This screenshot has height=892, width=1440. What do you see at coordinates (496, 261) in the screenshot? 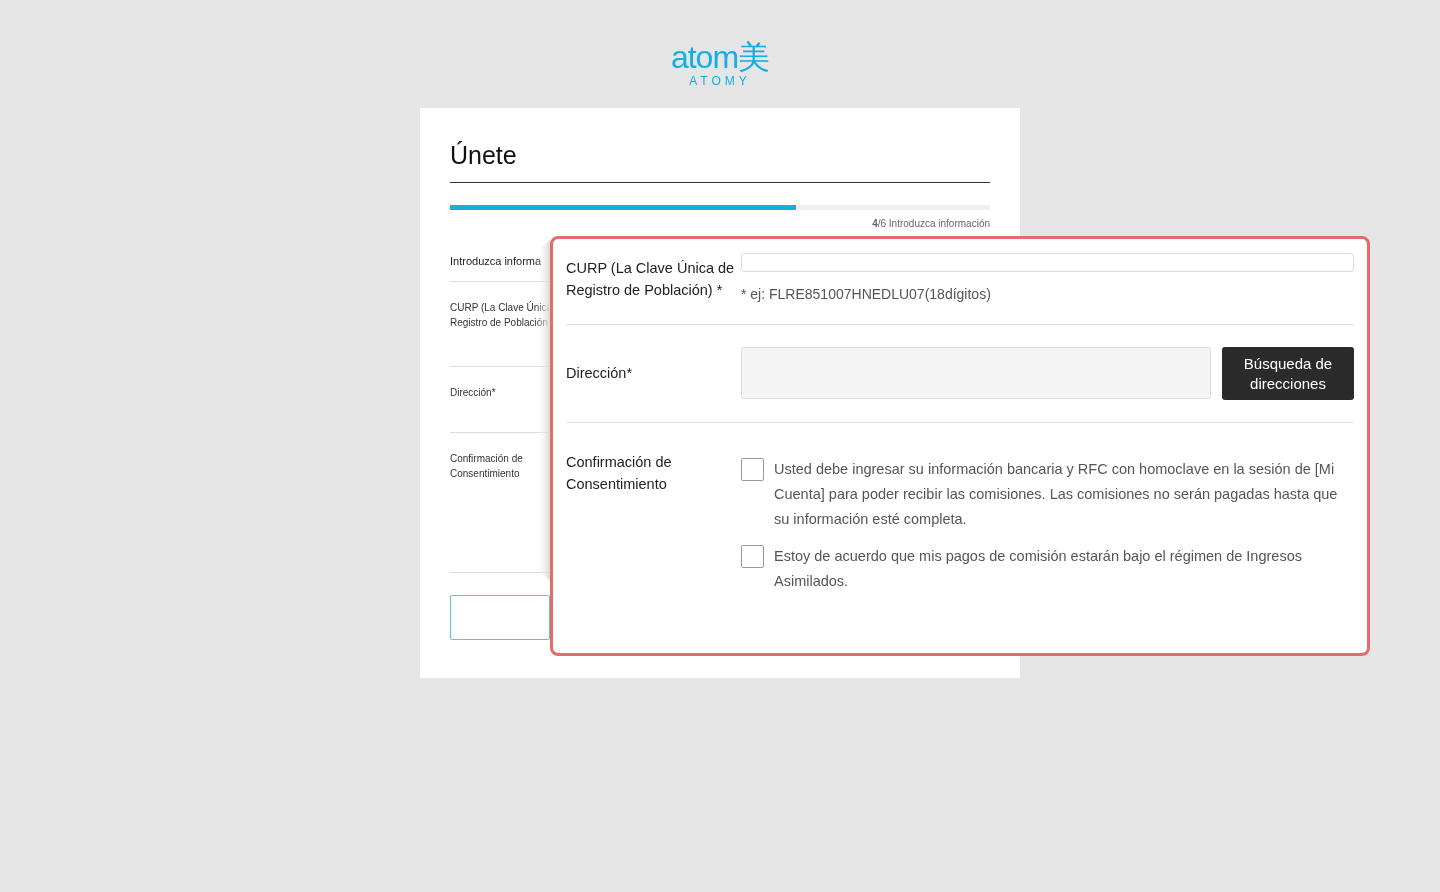
I see `section-title: Introduzca informa` at bounding box center [496, 261].